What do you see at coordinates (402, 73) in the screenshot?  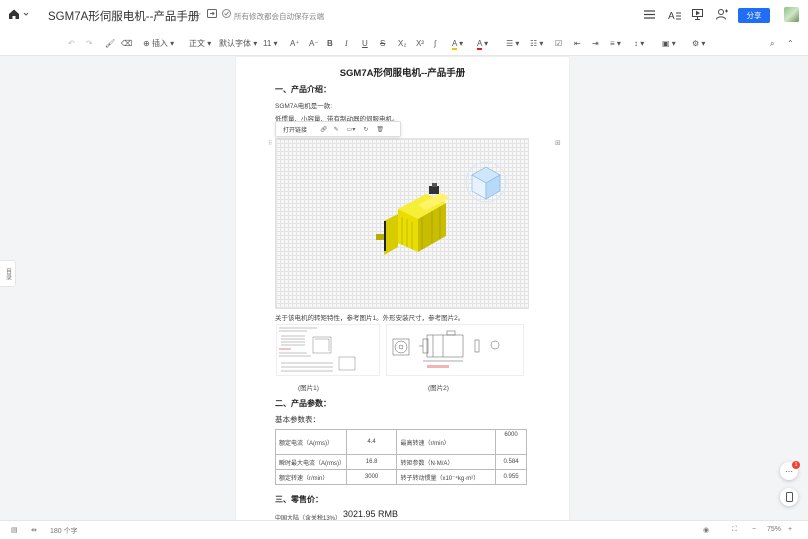 I see `page-title: SGM7A形伺服电机--产品手册` at bounding box center [402, 73].